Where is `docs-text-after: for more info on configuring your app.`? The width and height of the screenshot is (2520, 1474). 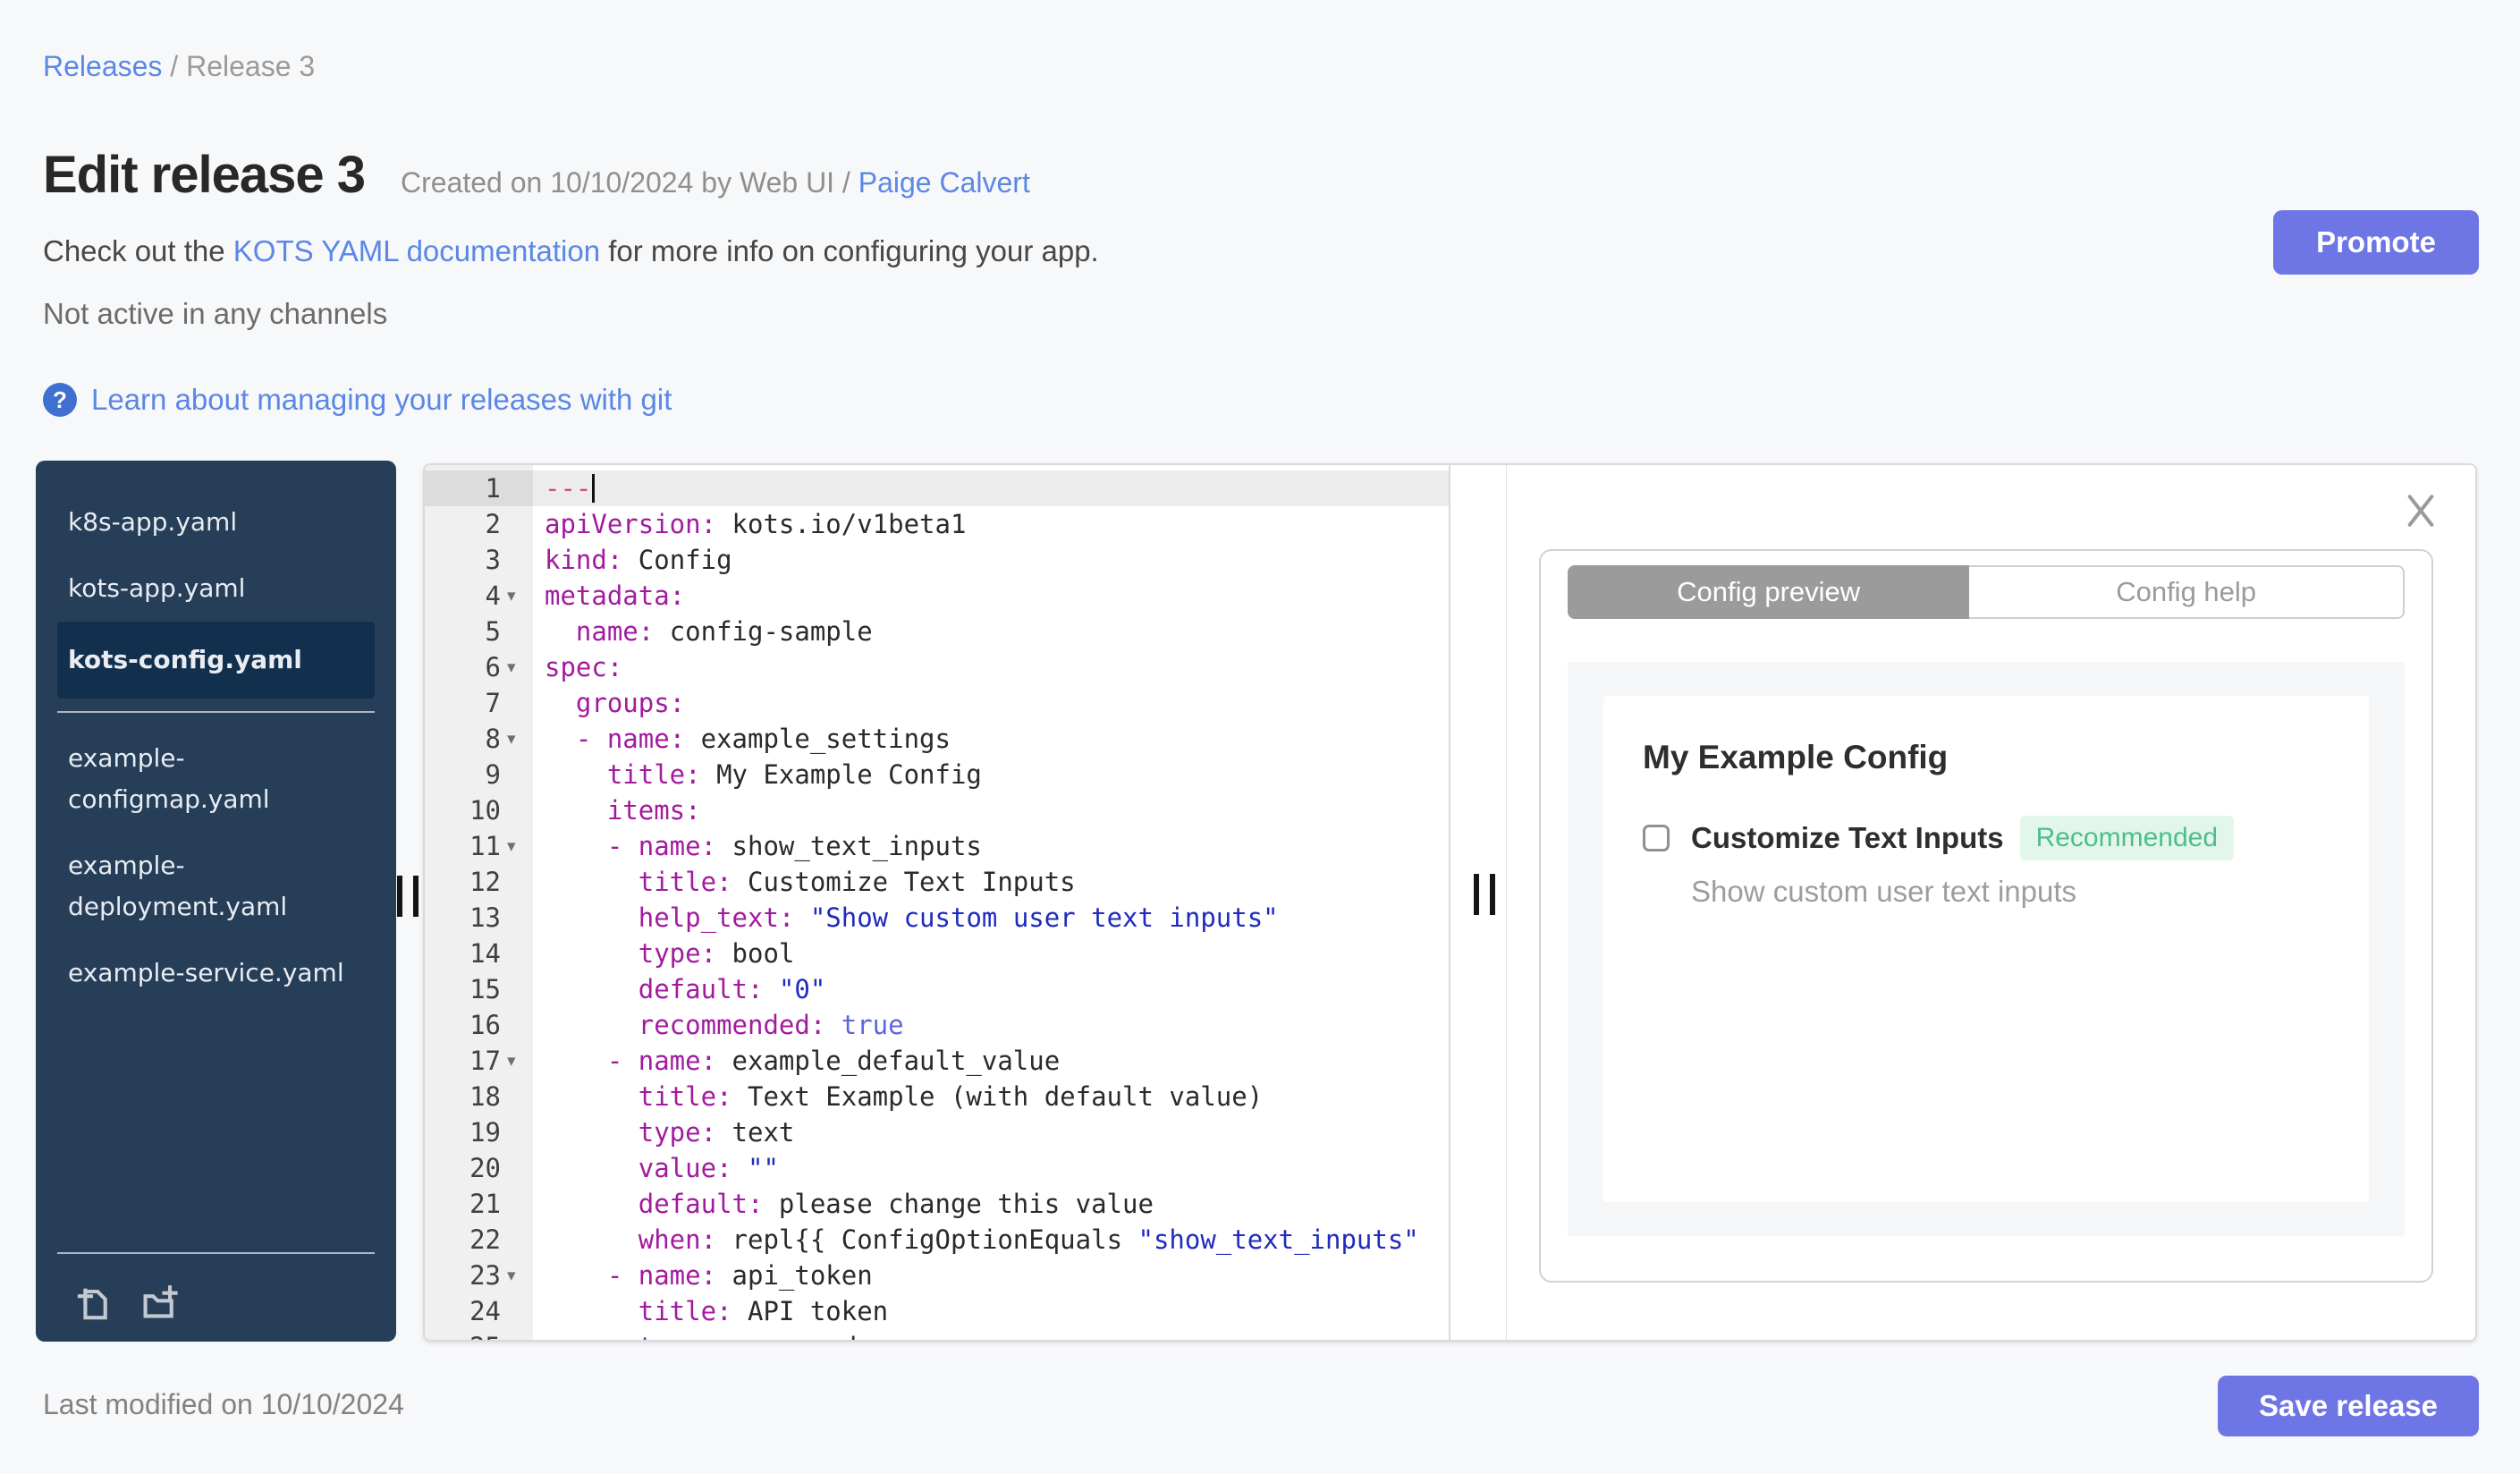 docs-text-after: for more info on configuring your app. is located at coordinates (849, 251).